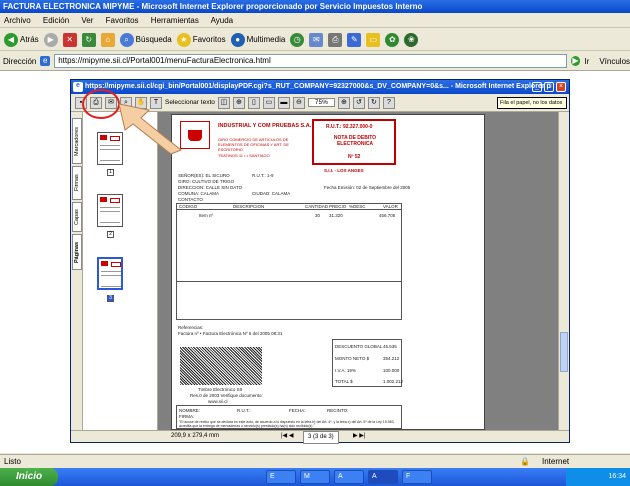  I want to click on snapshot-icon: ◫, so click(223, 102).